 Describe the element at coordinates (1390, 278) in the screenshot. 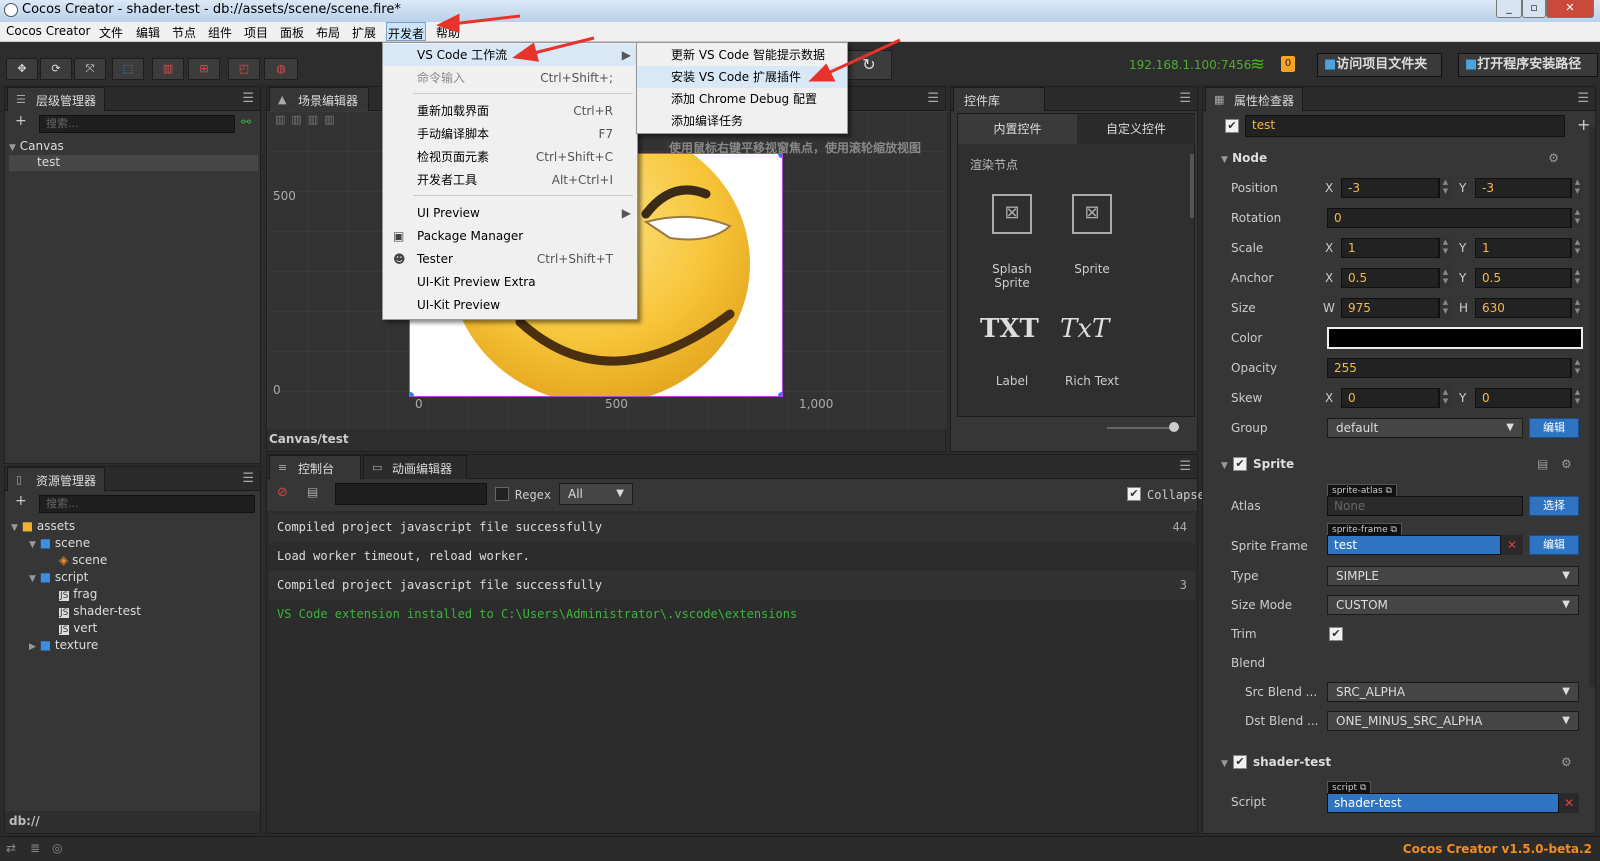

I see `anchor-x-input: 0.5` at that location.